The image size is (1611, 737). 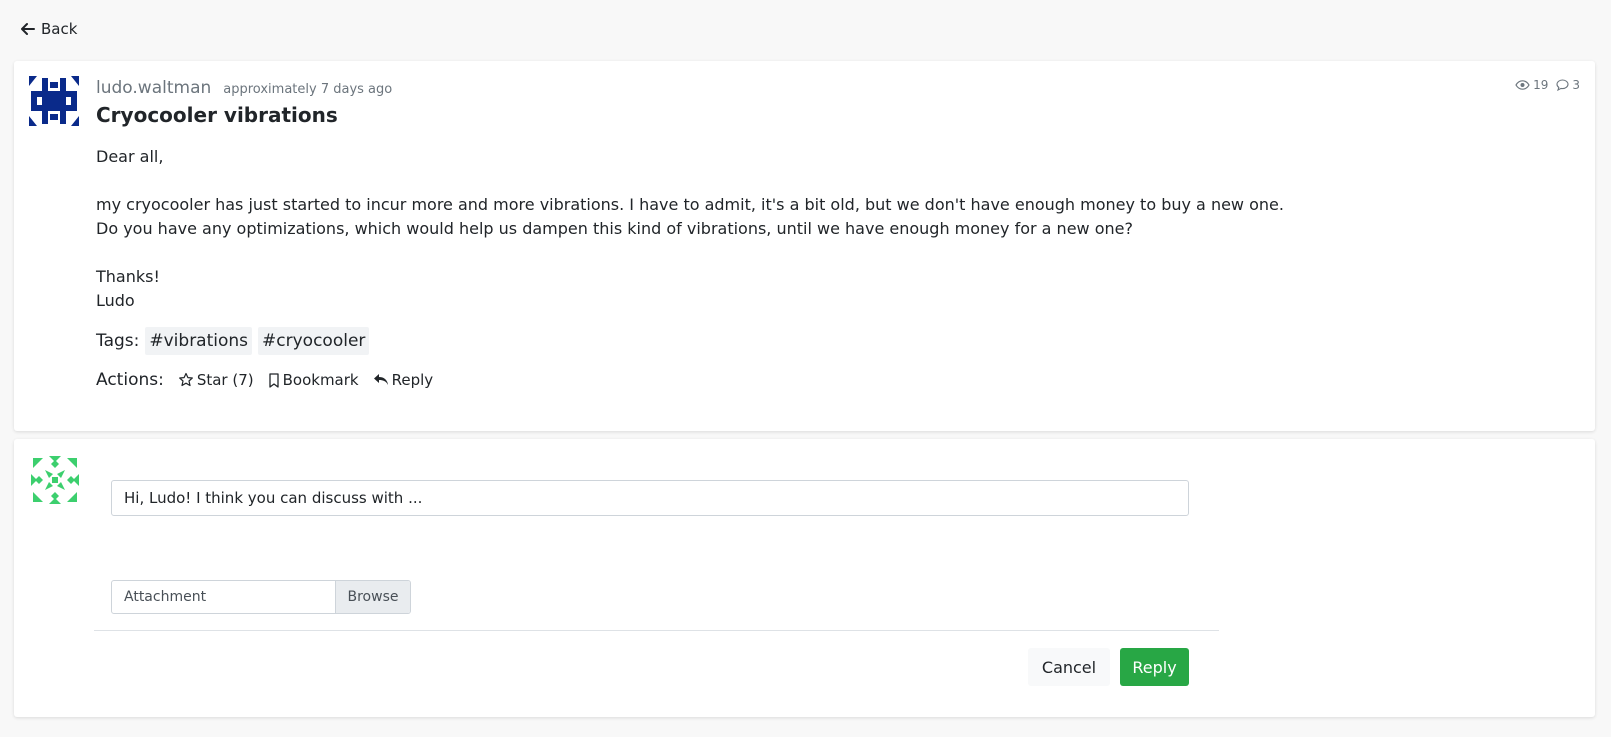 I want to click on divider, so click(x=656, y=630).